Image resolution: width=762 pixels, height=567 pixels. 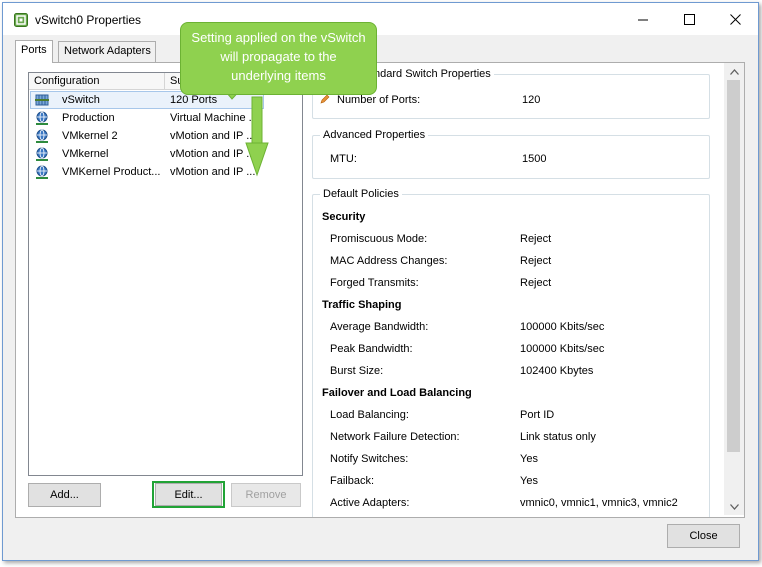 I want to click on vswitch-icon, so click(x=42, y=100).